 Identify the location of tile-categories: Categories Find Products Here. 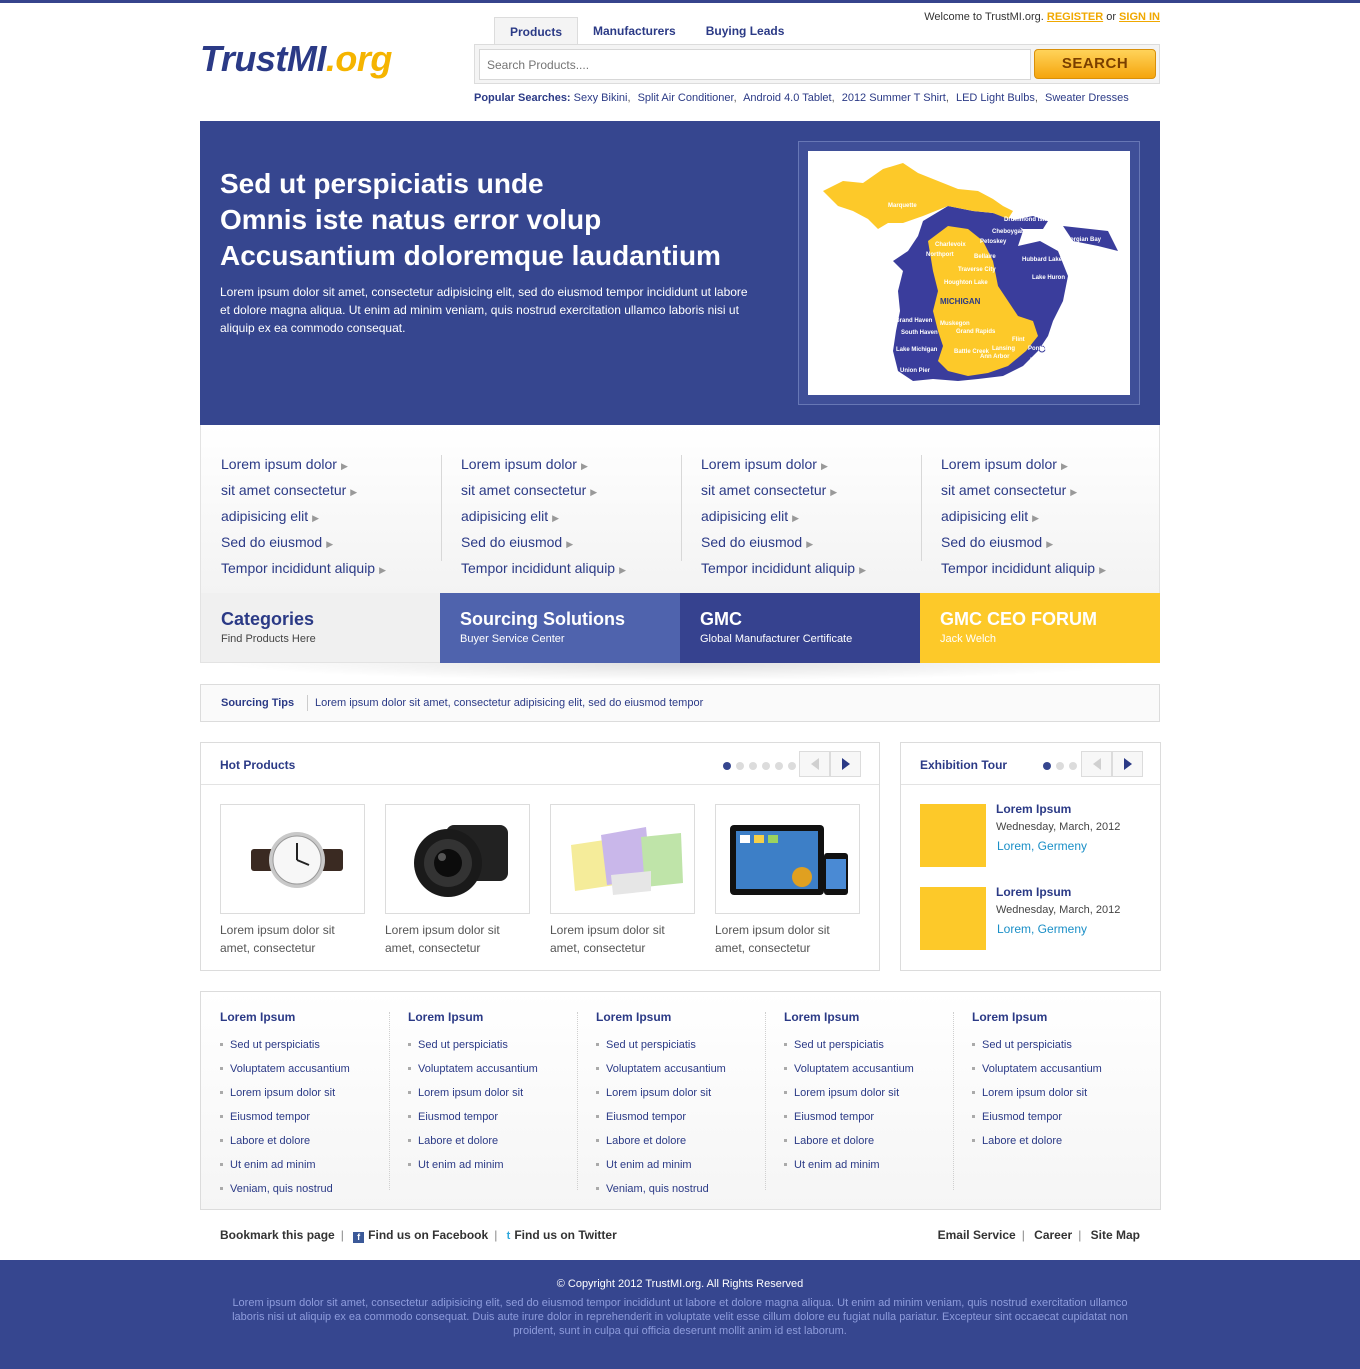
(320, 628).